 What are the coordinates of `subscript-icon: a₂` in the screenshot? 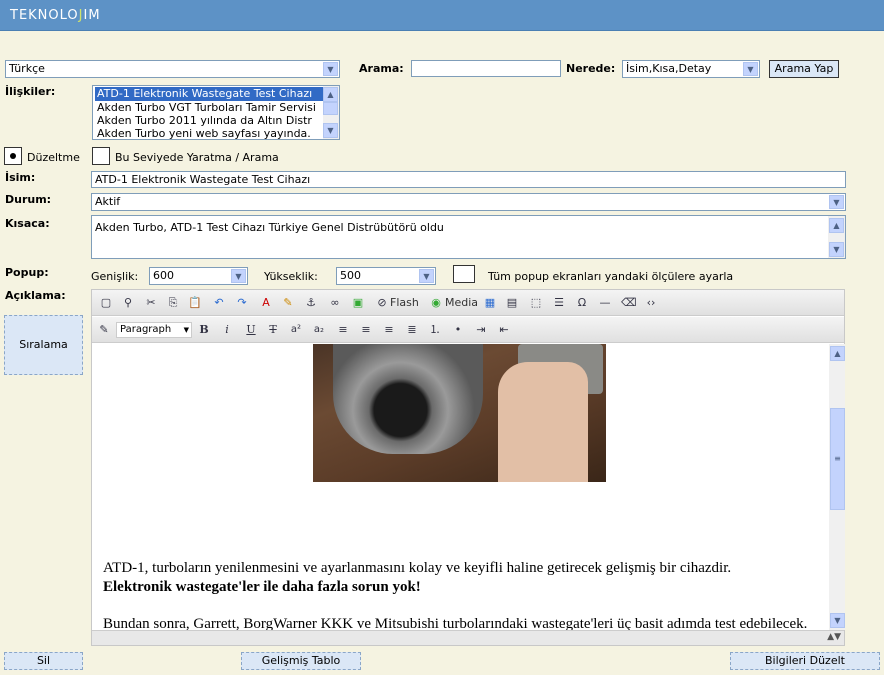 It's located at (319, 330).